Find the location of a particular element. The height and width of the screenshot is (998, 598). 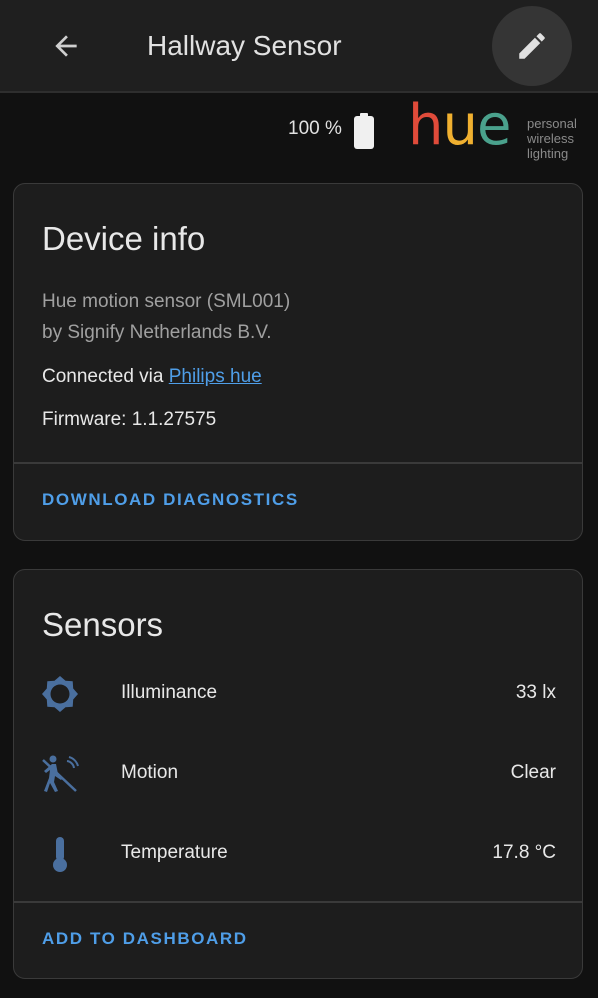

tagline-line-3: lighting is located at coordinates (548, 153).